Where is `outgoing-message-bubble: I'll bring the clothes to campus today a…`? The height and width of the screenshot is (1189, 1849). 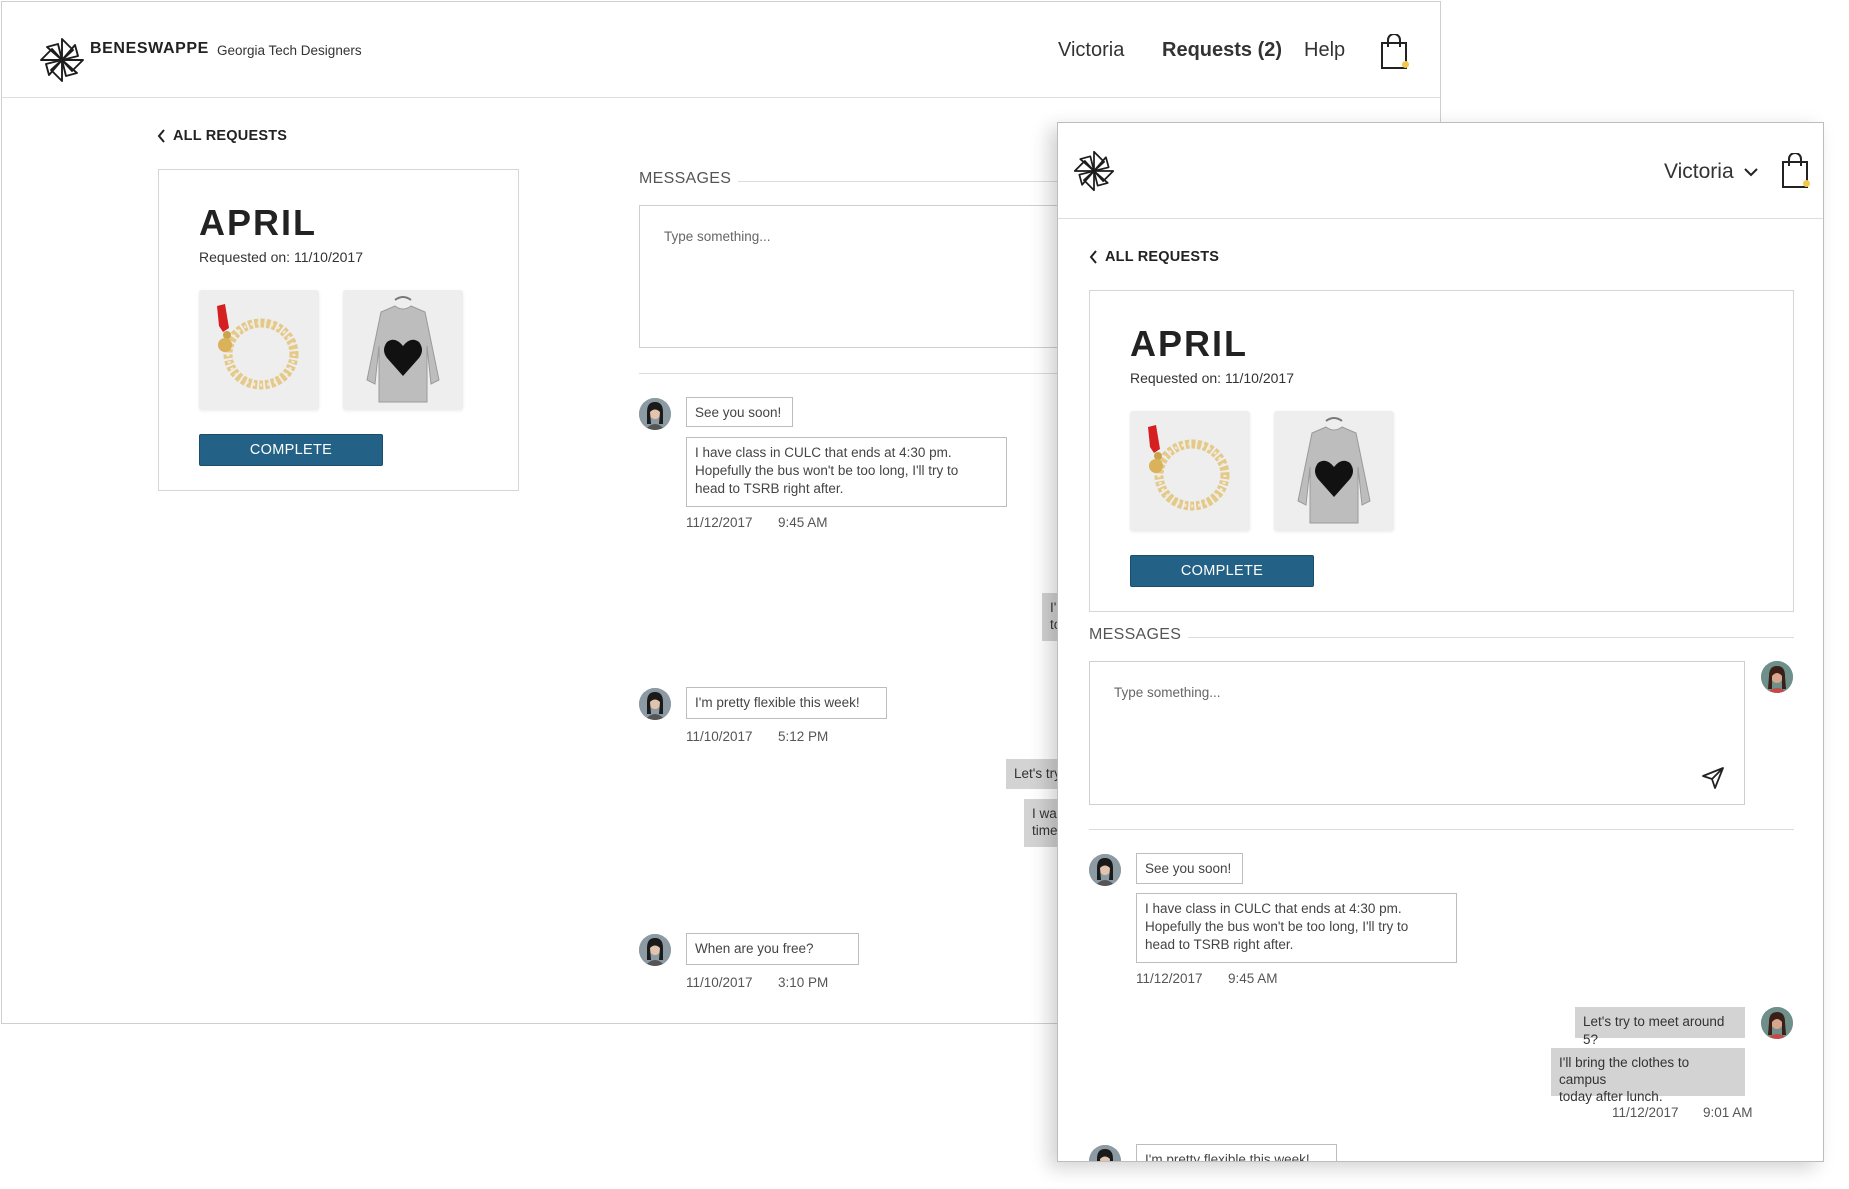
outgoing-message-bubble: I'll bring the clothes to campus today a… is located at coordinates (1648, 1076).